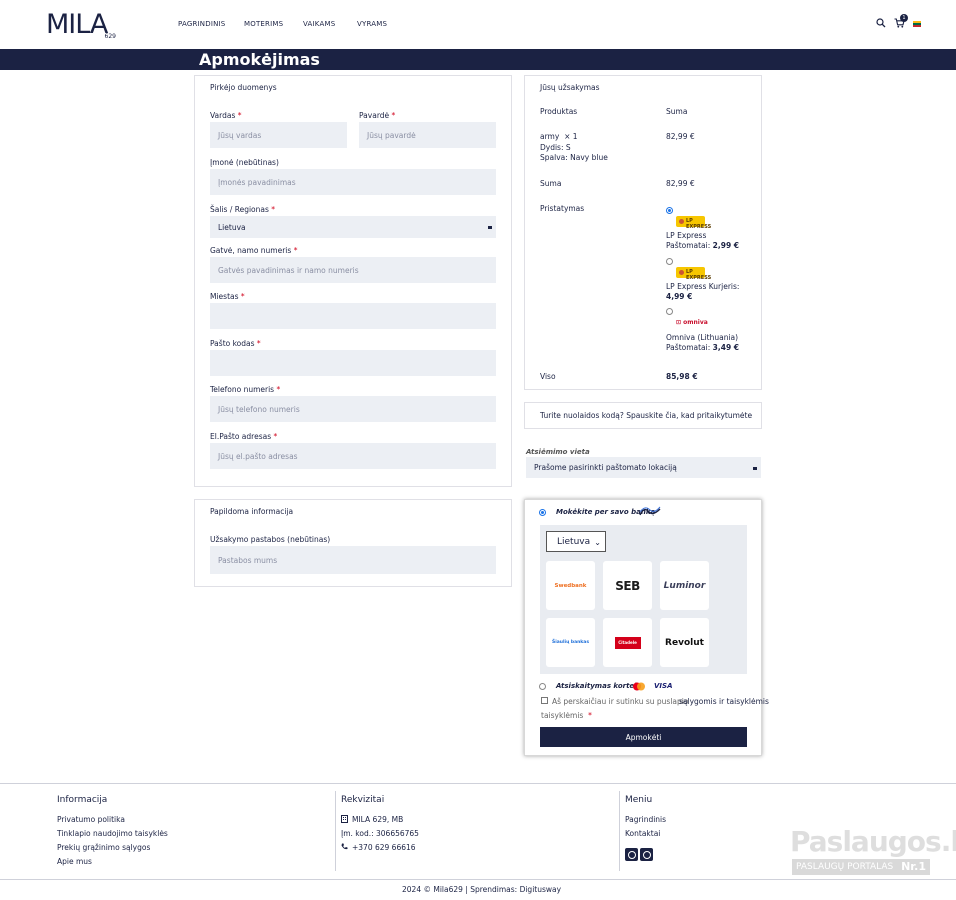 The height and width of the screenshot is (900, 956). Describe the element at coordinates (245, 389) in the screenshot. I see `phone-label: Telefono numeris *` at that location.